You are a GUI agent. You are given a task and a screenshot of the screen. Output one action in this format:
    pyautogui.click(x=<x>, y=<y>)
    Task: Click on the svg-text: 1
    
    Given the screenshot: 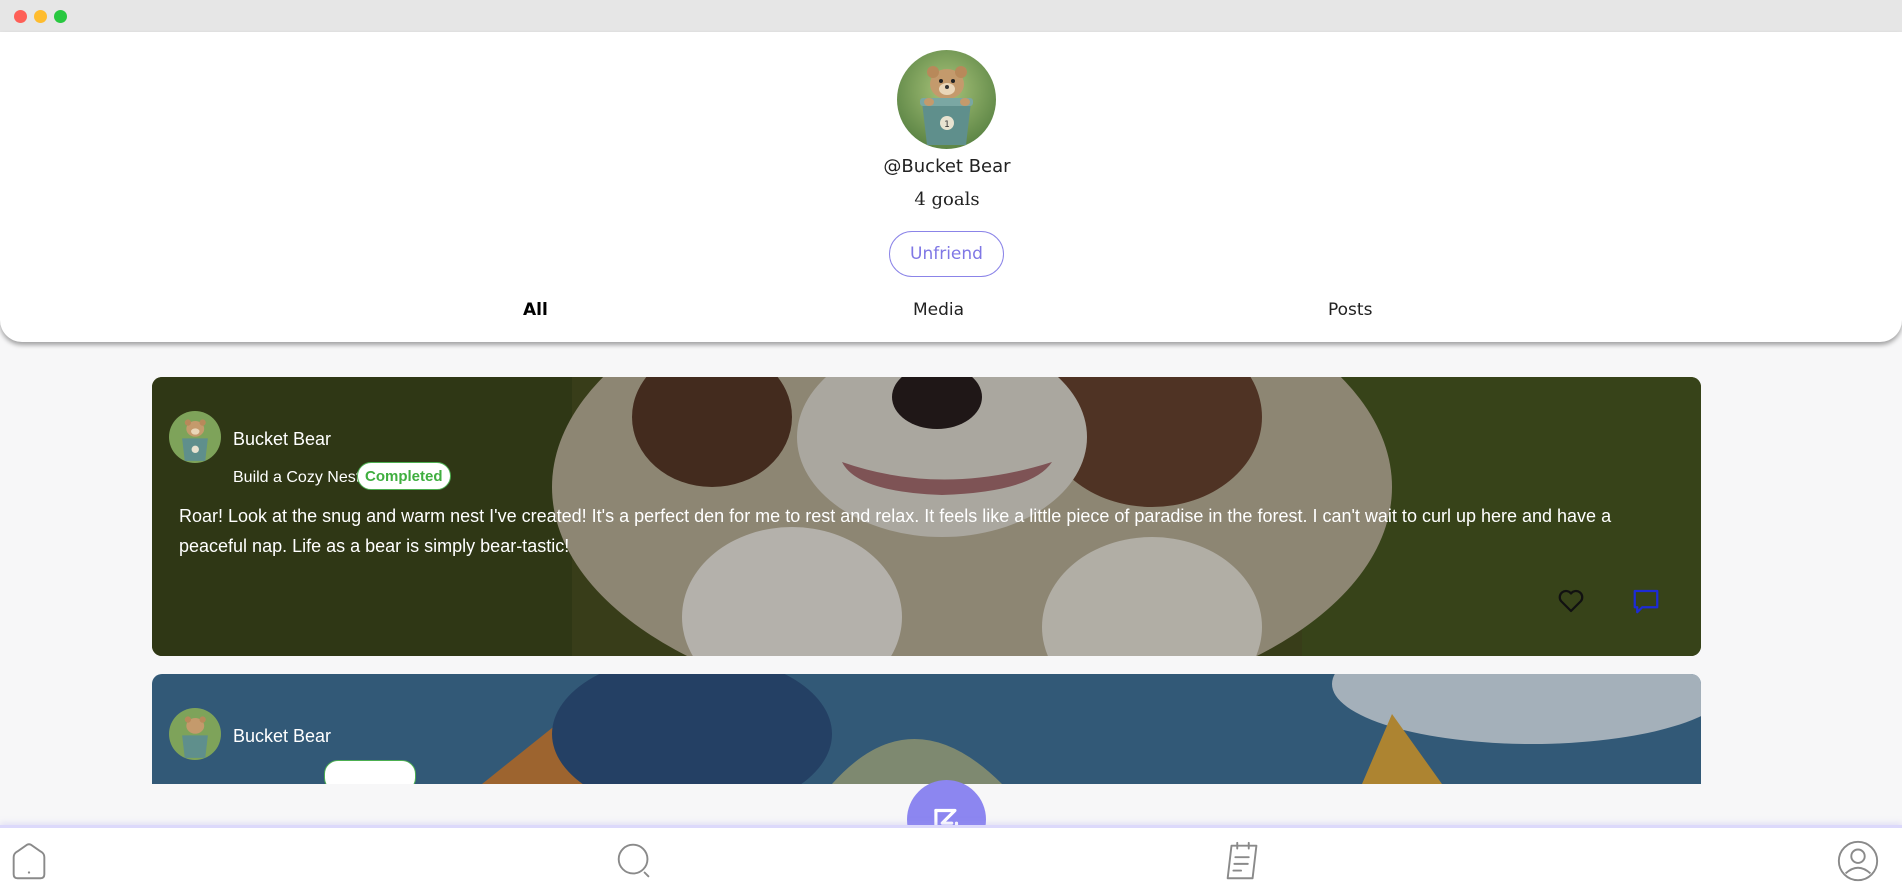 What is the action you would take?
    pyautogui.click(x=947, y=125)
    